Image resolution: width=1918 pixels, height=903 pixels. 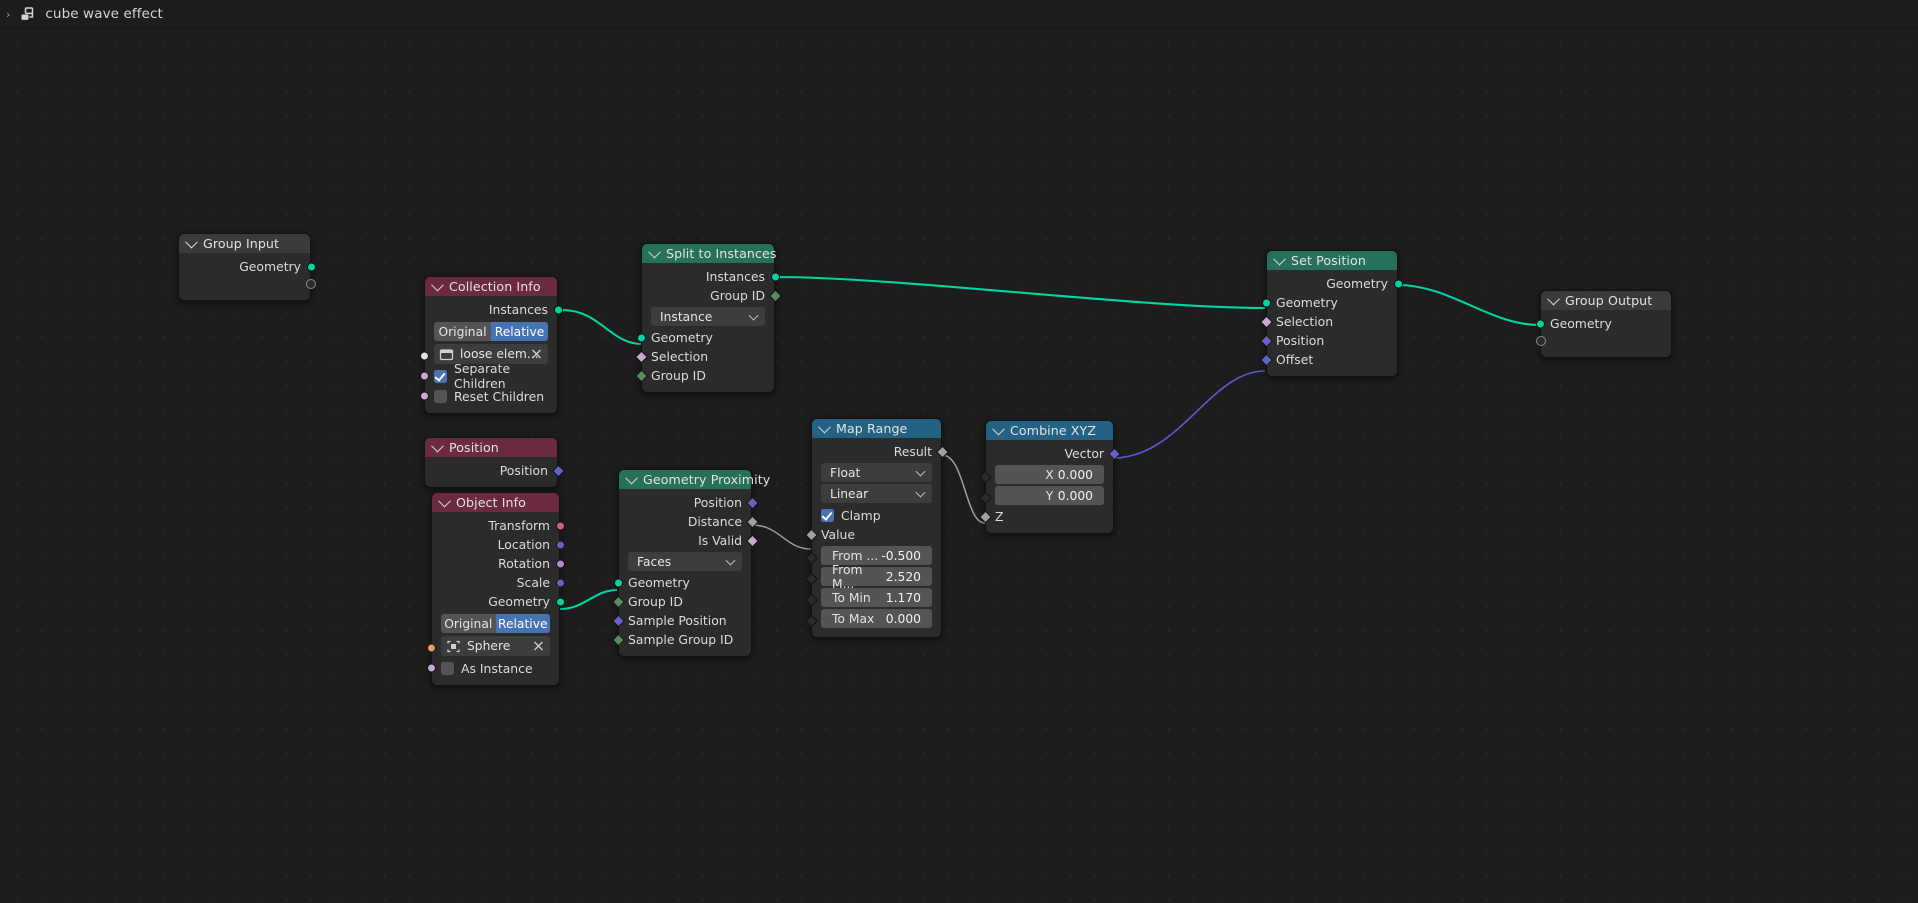 I want to click on socket-row-distance-out: Distance, so click(x=689, y=521).